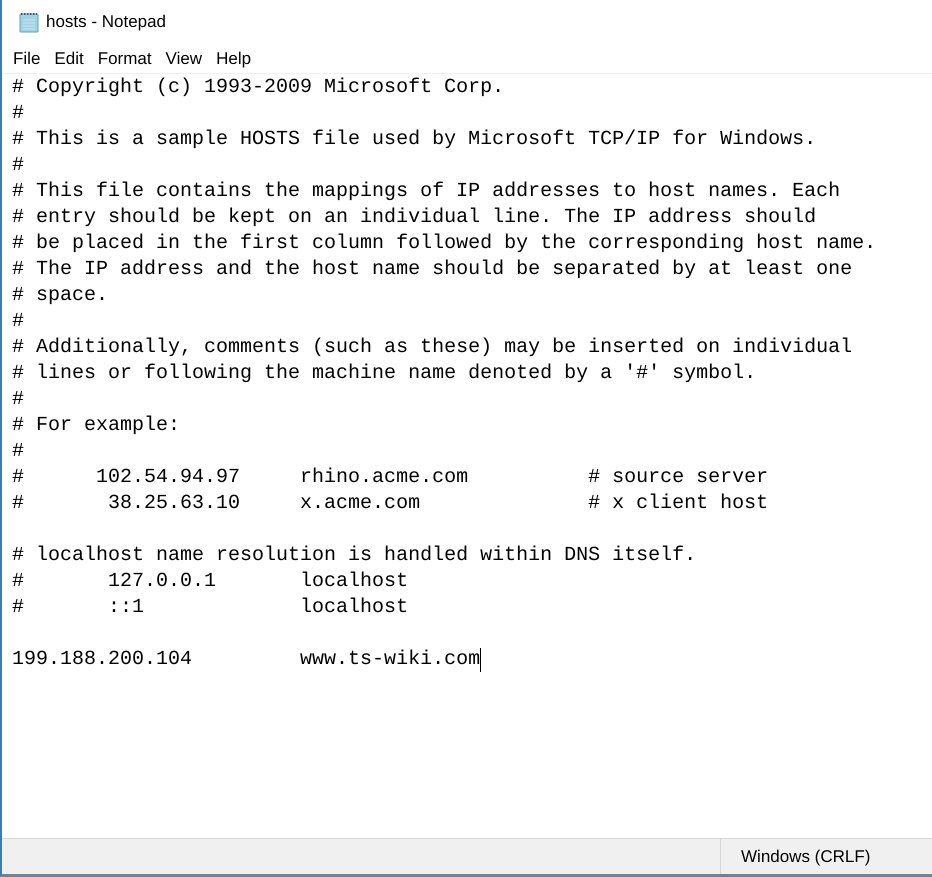  What do you see at coordinates (414, 140) in the screenshot?
I see `text-line: # This is a sample HOSTS file used by Microsoft TCP/IP for Windows.` at bounding box center [414, 140].